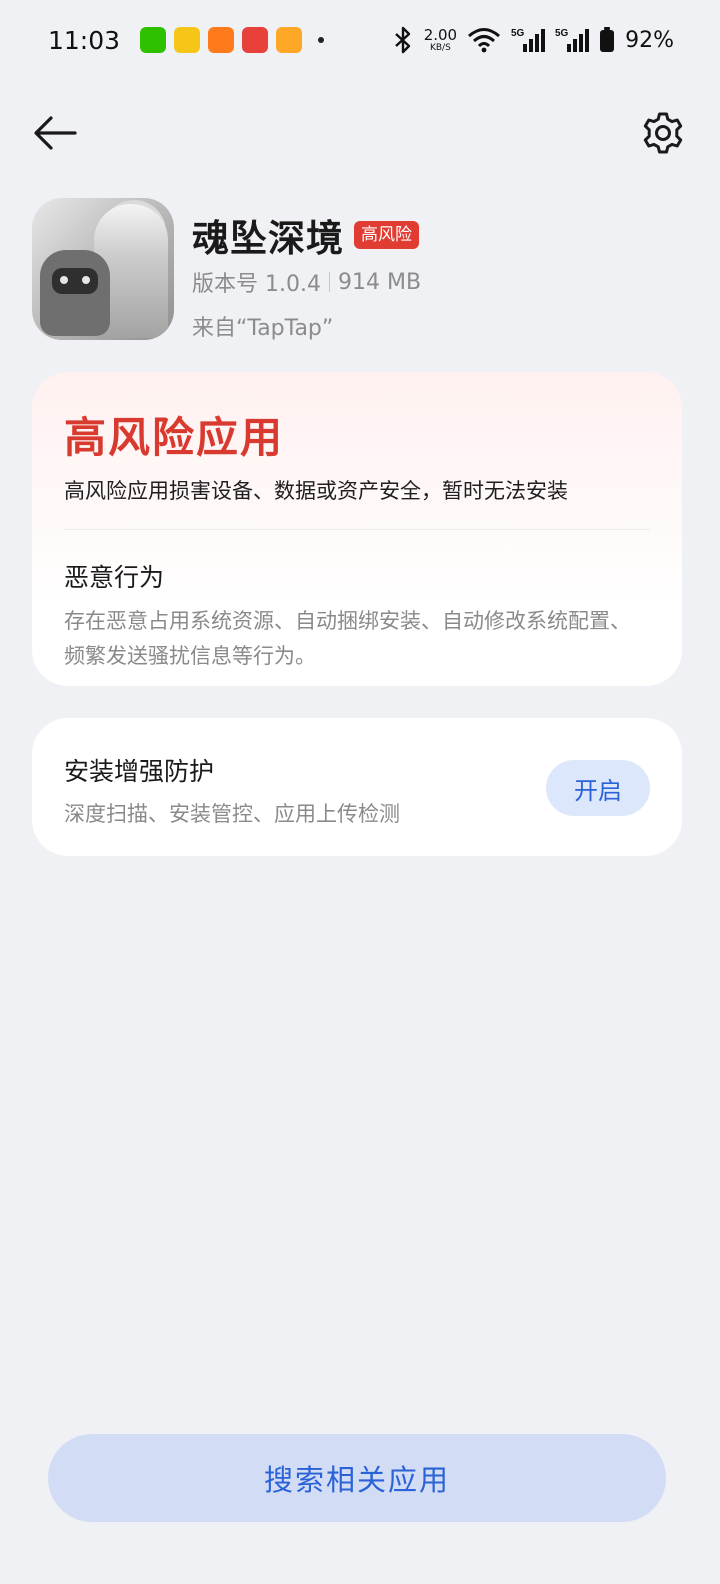 This screenshot has width=720, height=1584. I want to click on warning-description: 高风险应用损害设备、数据或资产安全，暂时无法安装, so click(316, 491).